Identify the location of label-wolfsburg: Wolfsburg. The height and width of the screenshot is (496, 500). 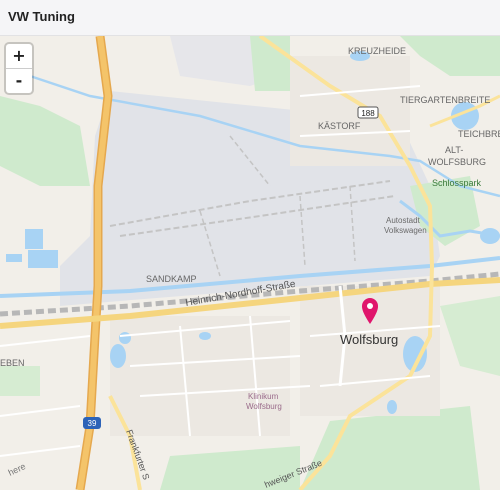
(369, 339).